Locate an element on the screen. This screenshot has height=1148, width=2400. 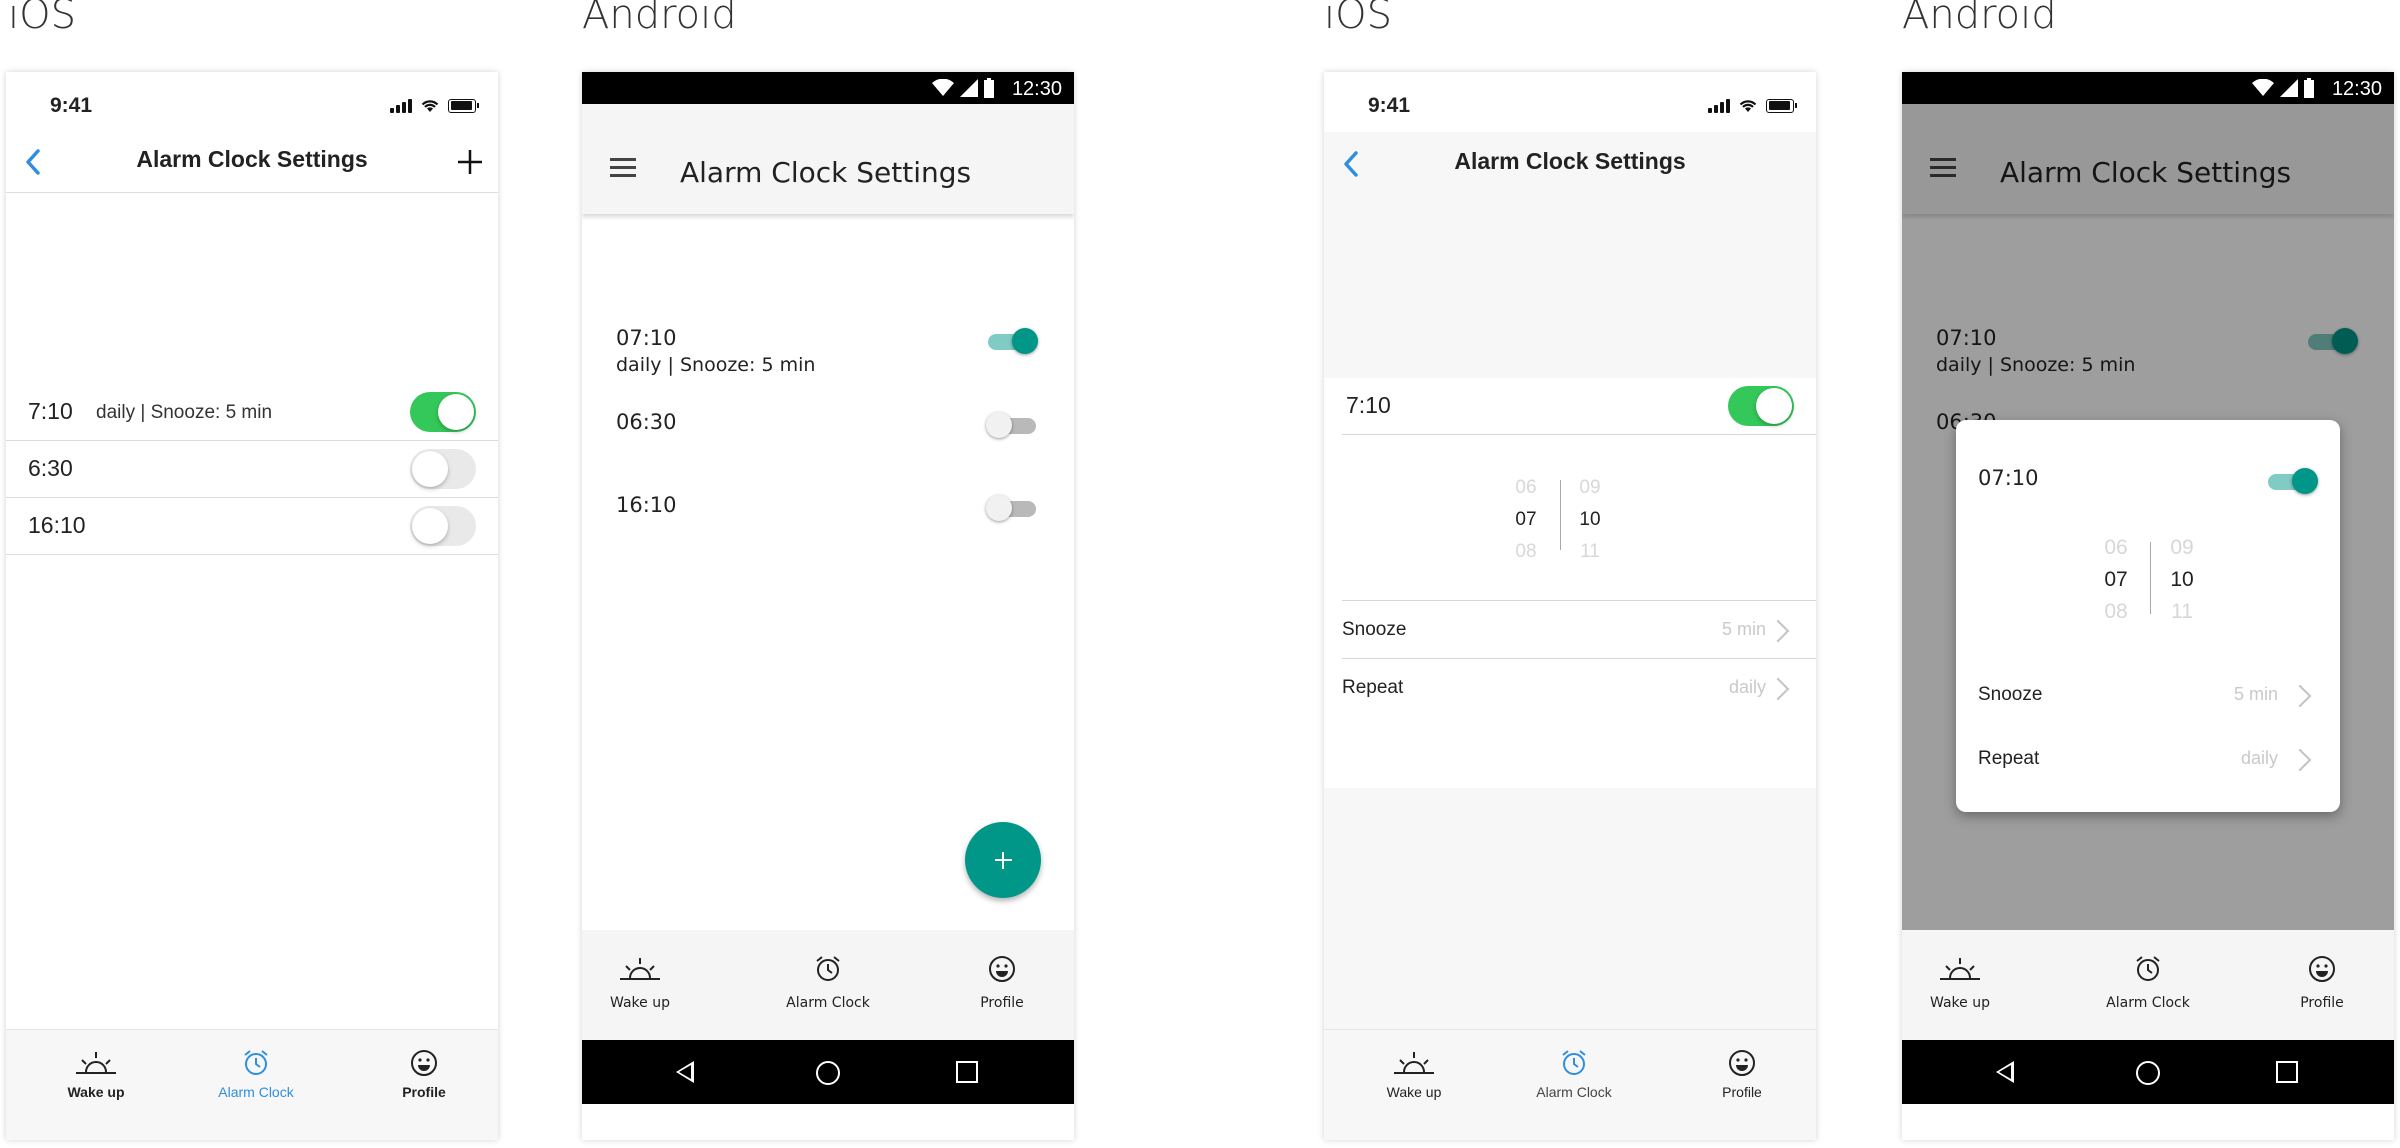
tab-label: Profile is located at coordinates (424, 1092).